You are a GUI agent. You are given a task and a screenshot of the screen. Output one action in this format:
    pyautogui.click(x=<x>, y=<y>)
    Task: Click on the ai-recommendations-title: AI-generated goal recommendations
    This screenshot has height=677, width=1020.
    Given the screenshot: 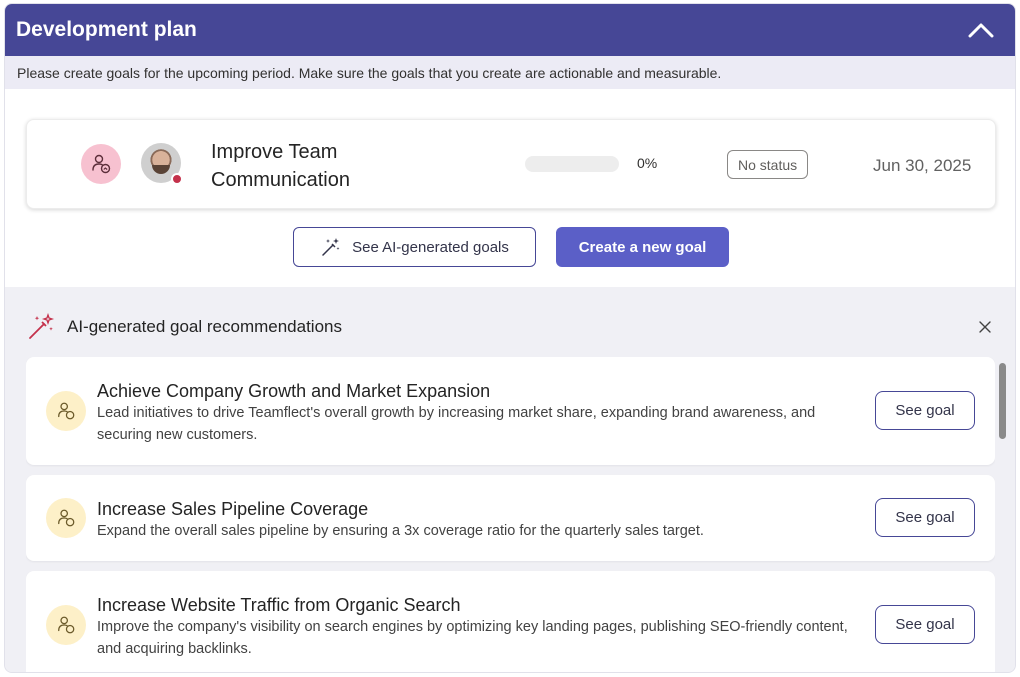 What is the action you would take?
    pyautogui.click(x=204, y=326)
    